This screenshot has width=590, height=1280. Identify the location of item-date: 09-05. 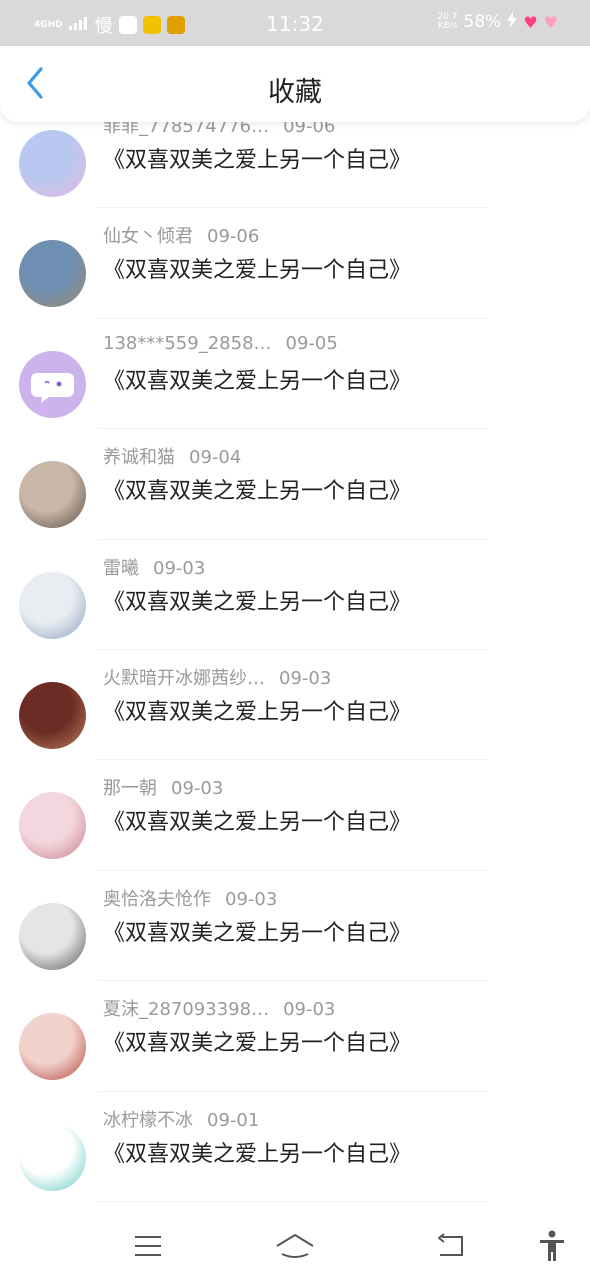
(311, 343).